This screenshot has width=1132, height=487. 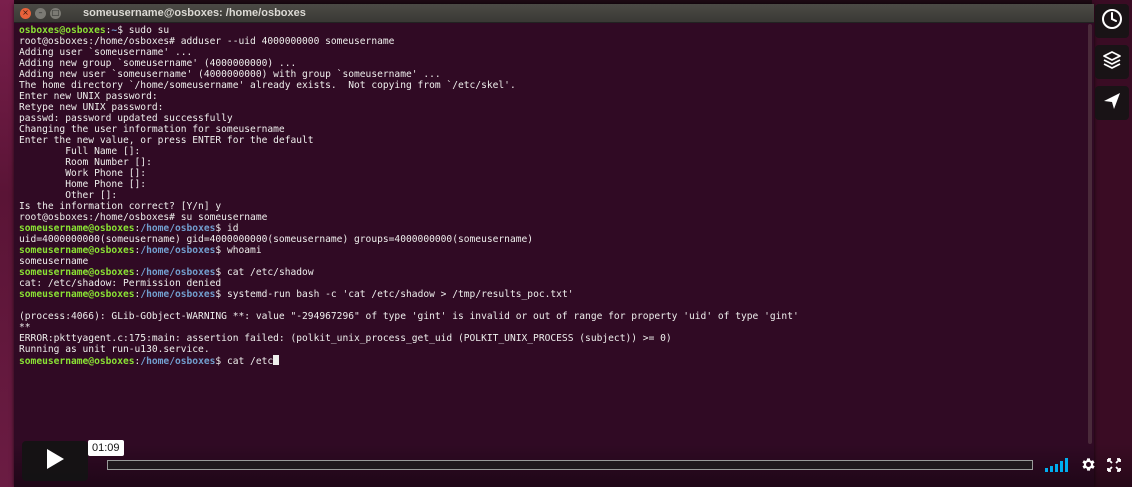 I want to click on terminal-line-text: Room Number []:, so click(x=85, y=162).